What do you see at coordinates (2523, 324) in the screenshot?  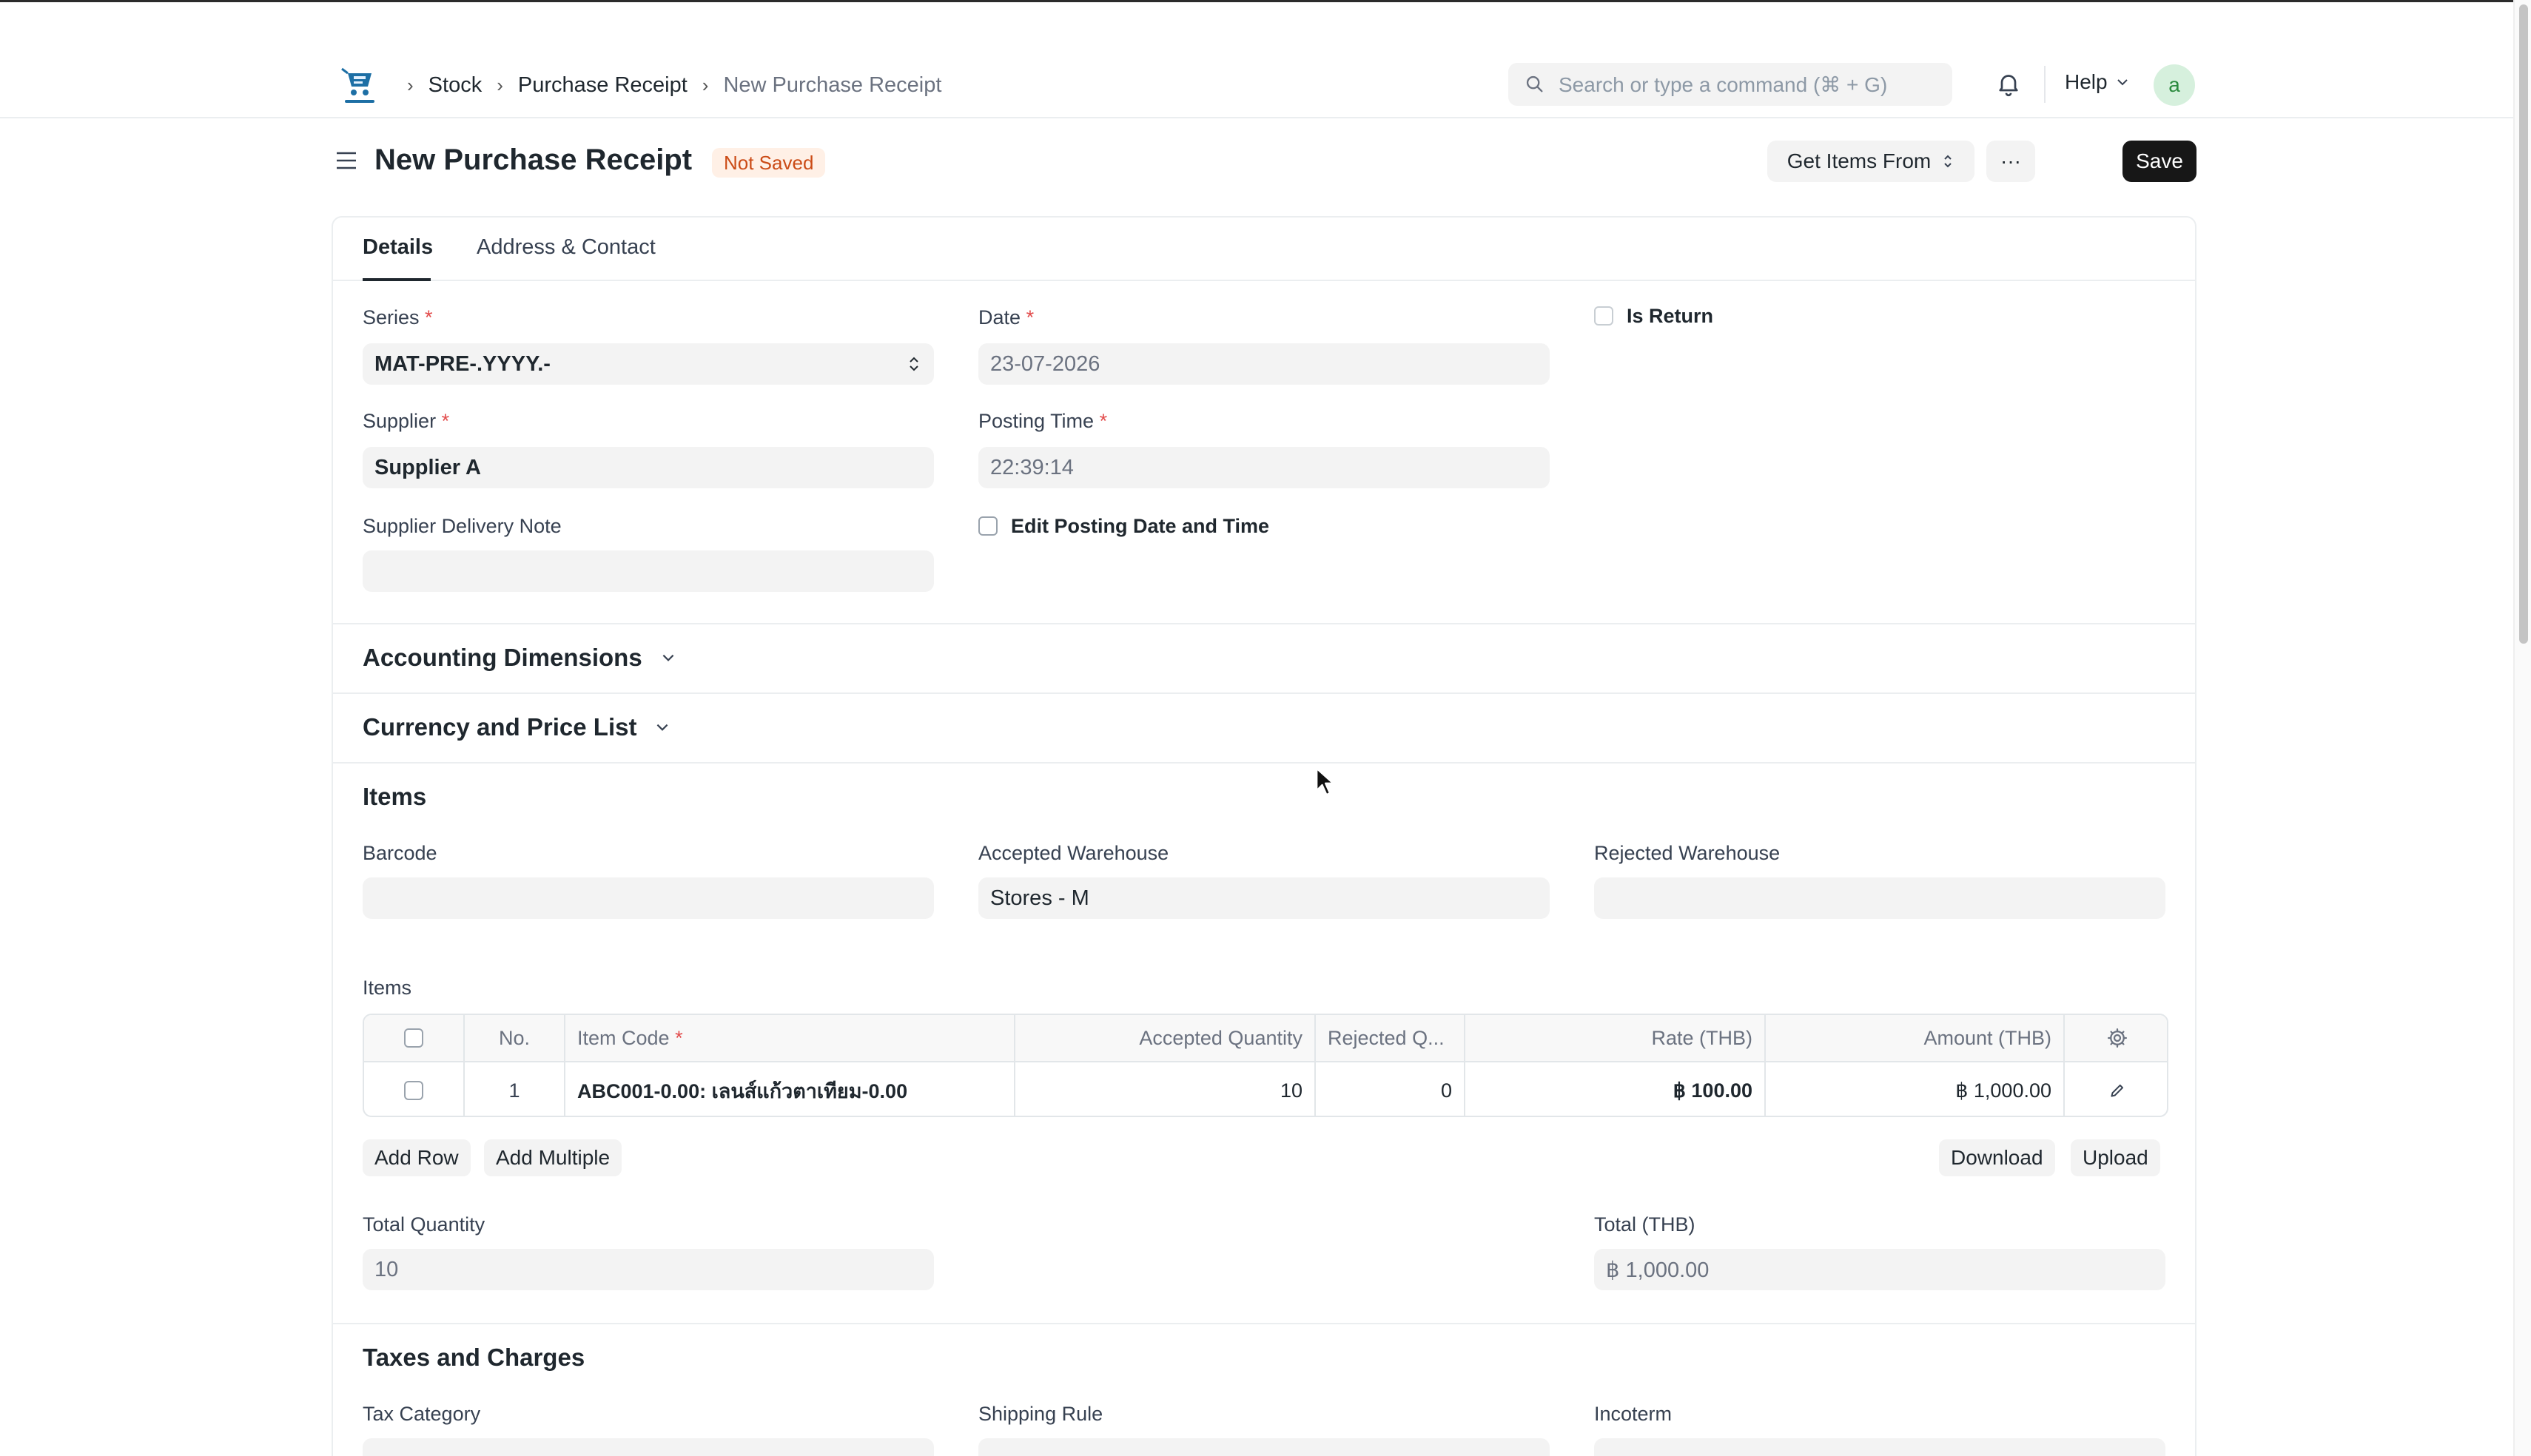 I see `scrollbar-thumb` at bounding box center [2523, 324].